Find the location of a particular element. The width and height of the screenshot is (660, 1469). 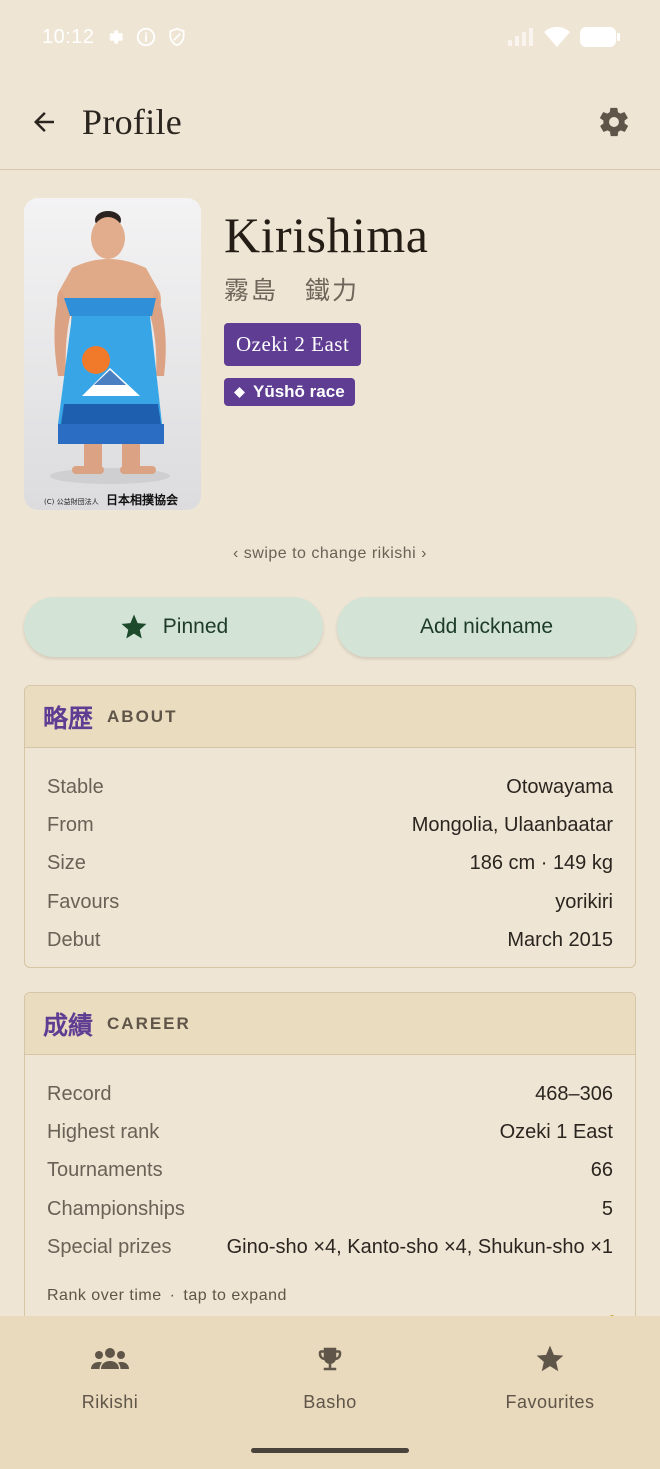

status-left: 10:12 is located at coordinates (114, 37).